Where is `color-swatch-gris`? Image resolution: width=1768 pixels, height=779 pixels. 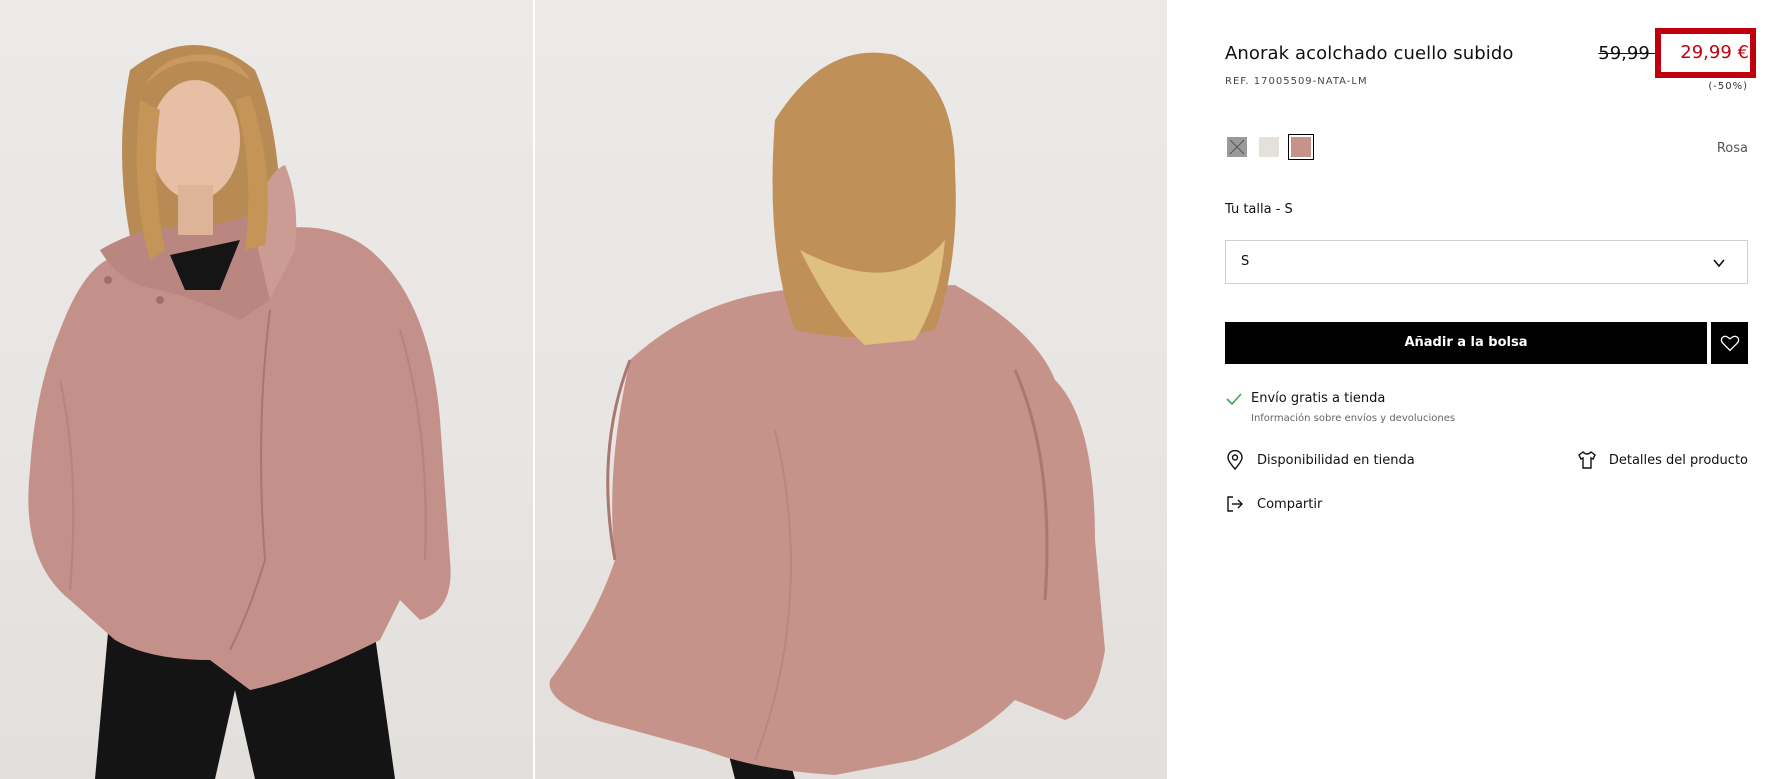
color-swatch-gris is located at coordinates (1237, 147).